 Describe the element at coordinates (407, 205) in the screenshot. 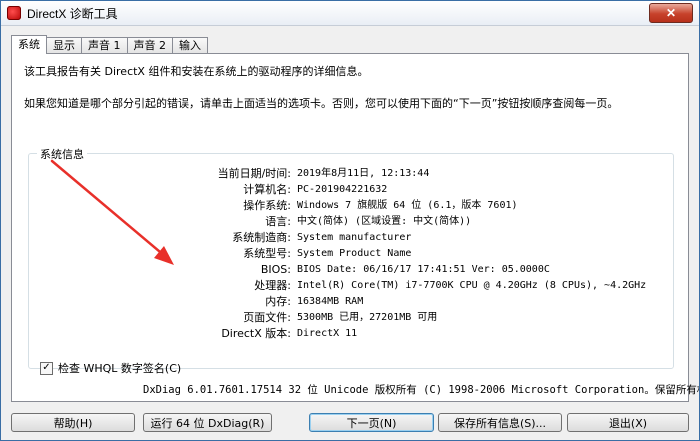

I see `info-value: Windows 7 旗舰版 64 位 (6.1，版本 7601)` at that location.